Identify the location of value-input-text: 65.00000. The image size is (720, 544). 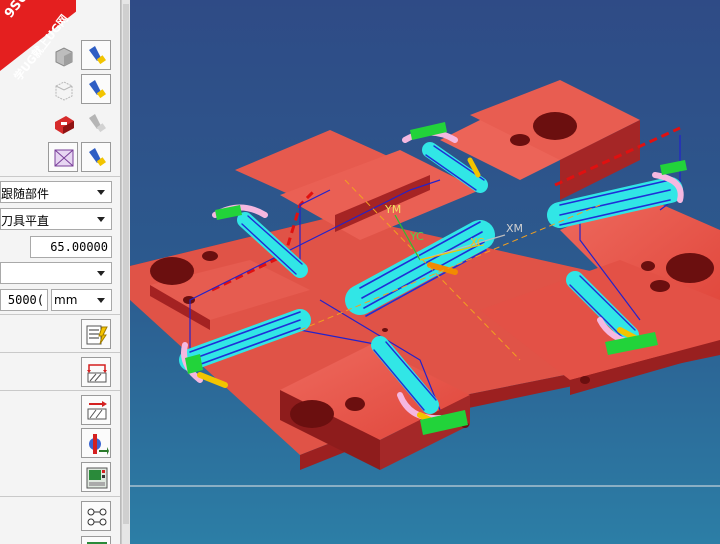
(79, 247).